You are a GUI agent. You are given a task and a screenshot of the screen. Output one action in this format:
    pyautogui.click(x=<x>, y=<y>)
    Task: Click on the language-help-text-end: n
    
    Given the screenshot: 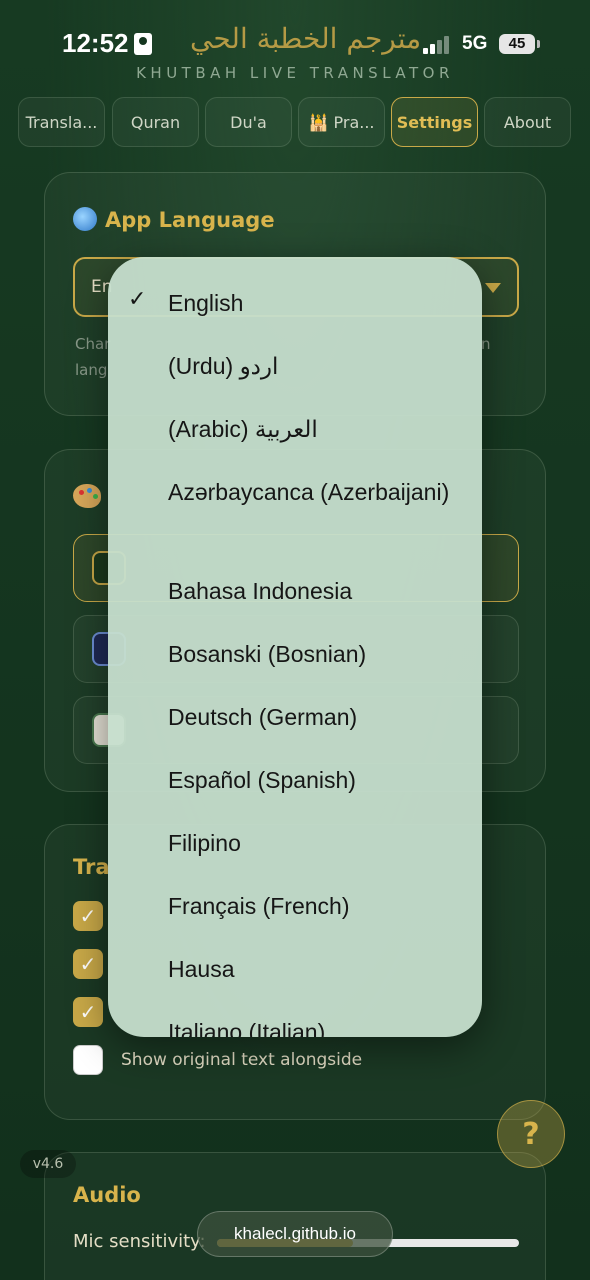 What is the action you would take?
    pyautogui.click(x=486, y=344)
    